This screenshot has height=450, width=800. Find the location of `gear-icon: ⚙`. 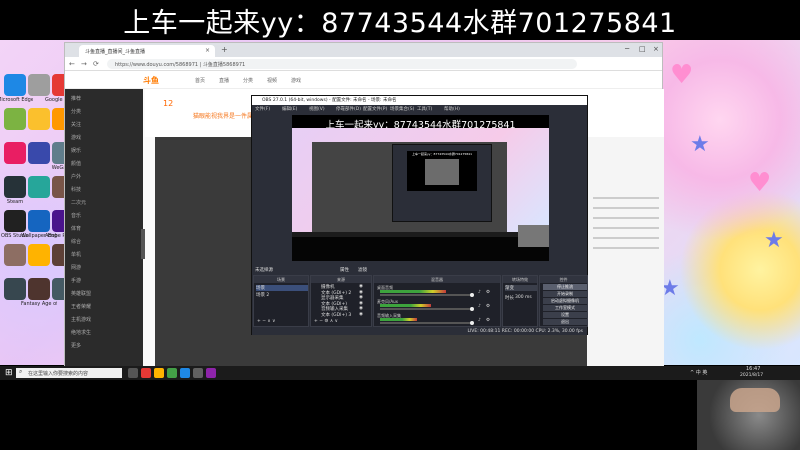

gear-icon: ⚙ is located at coordinates (488, 306).